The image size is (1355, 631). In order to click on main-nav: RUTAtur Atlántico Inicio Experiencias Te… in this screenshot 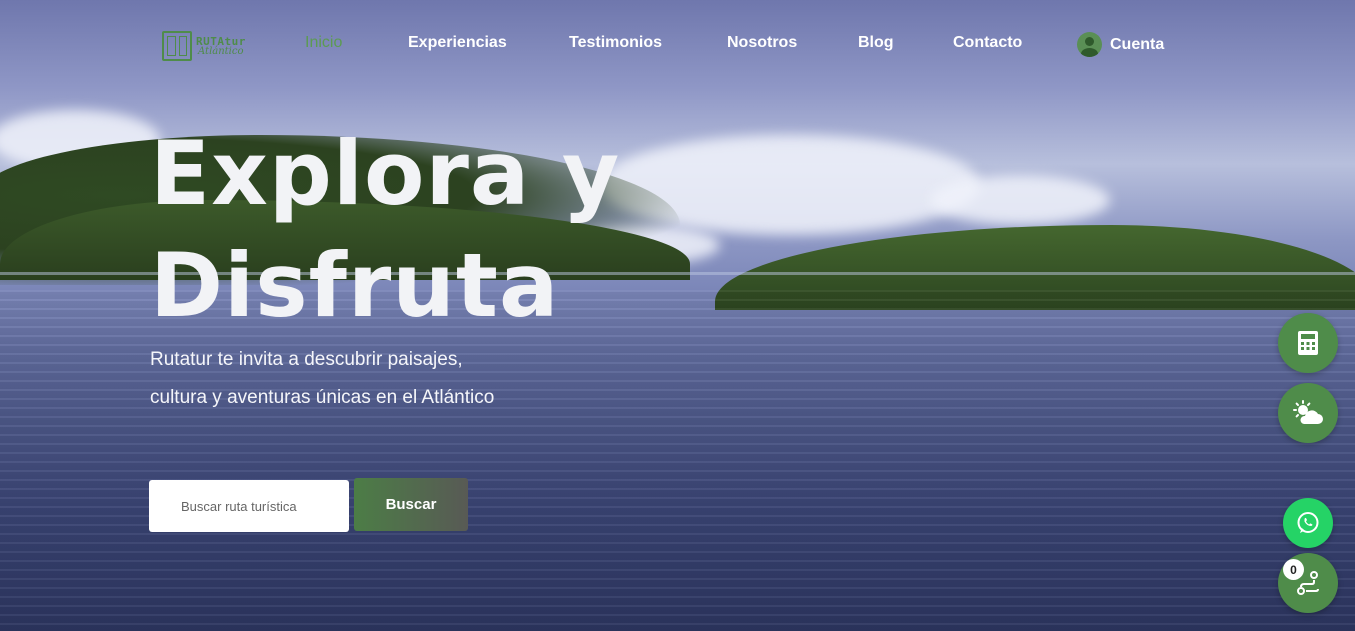, I will do `click(677, 45)`.